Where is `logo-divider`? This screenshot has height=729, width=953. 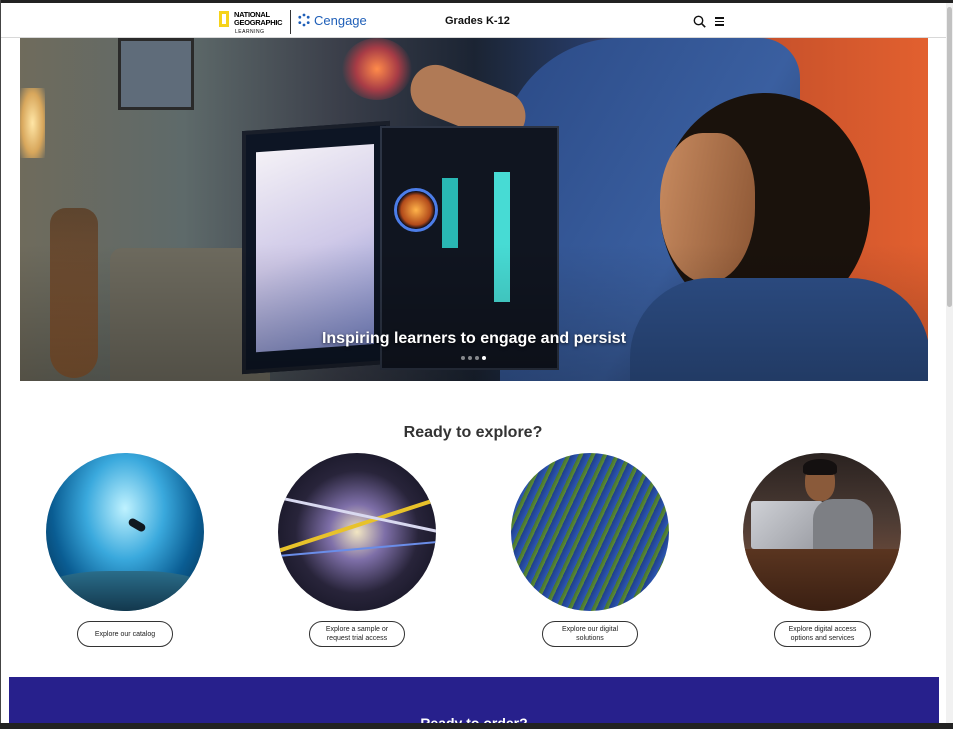 logo-divider is located at coordinates (290, 22).